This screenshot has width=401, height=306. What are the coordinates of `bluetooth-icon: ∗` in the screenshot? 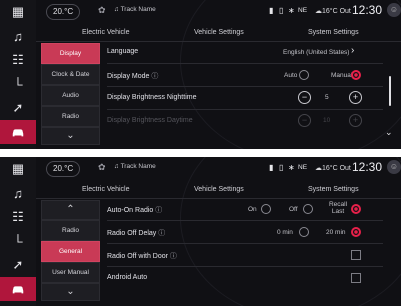 It's located at (291, 167).